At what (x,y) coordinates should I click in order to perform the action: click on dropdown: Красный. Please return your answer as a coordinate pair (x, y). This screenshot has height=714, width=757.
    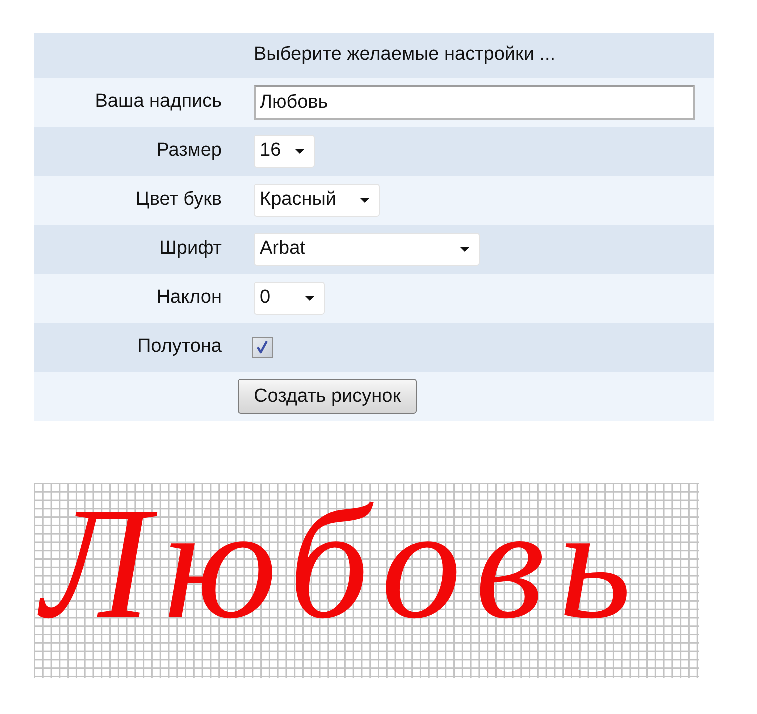
    Looking at the image, I should click on (317, 200).